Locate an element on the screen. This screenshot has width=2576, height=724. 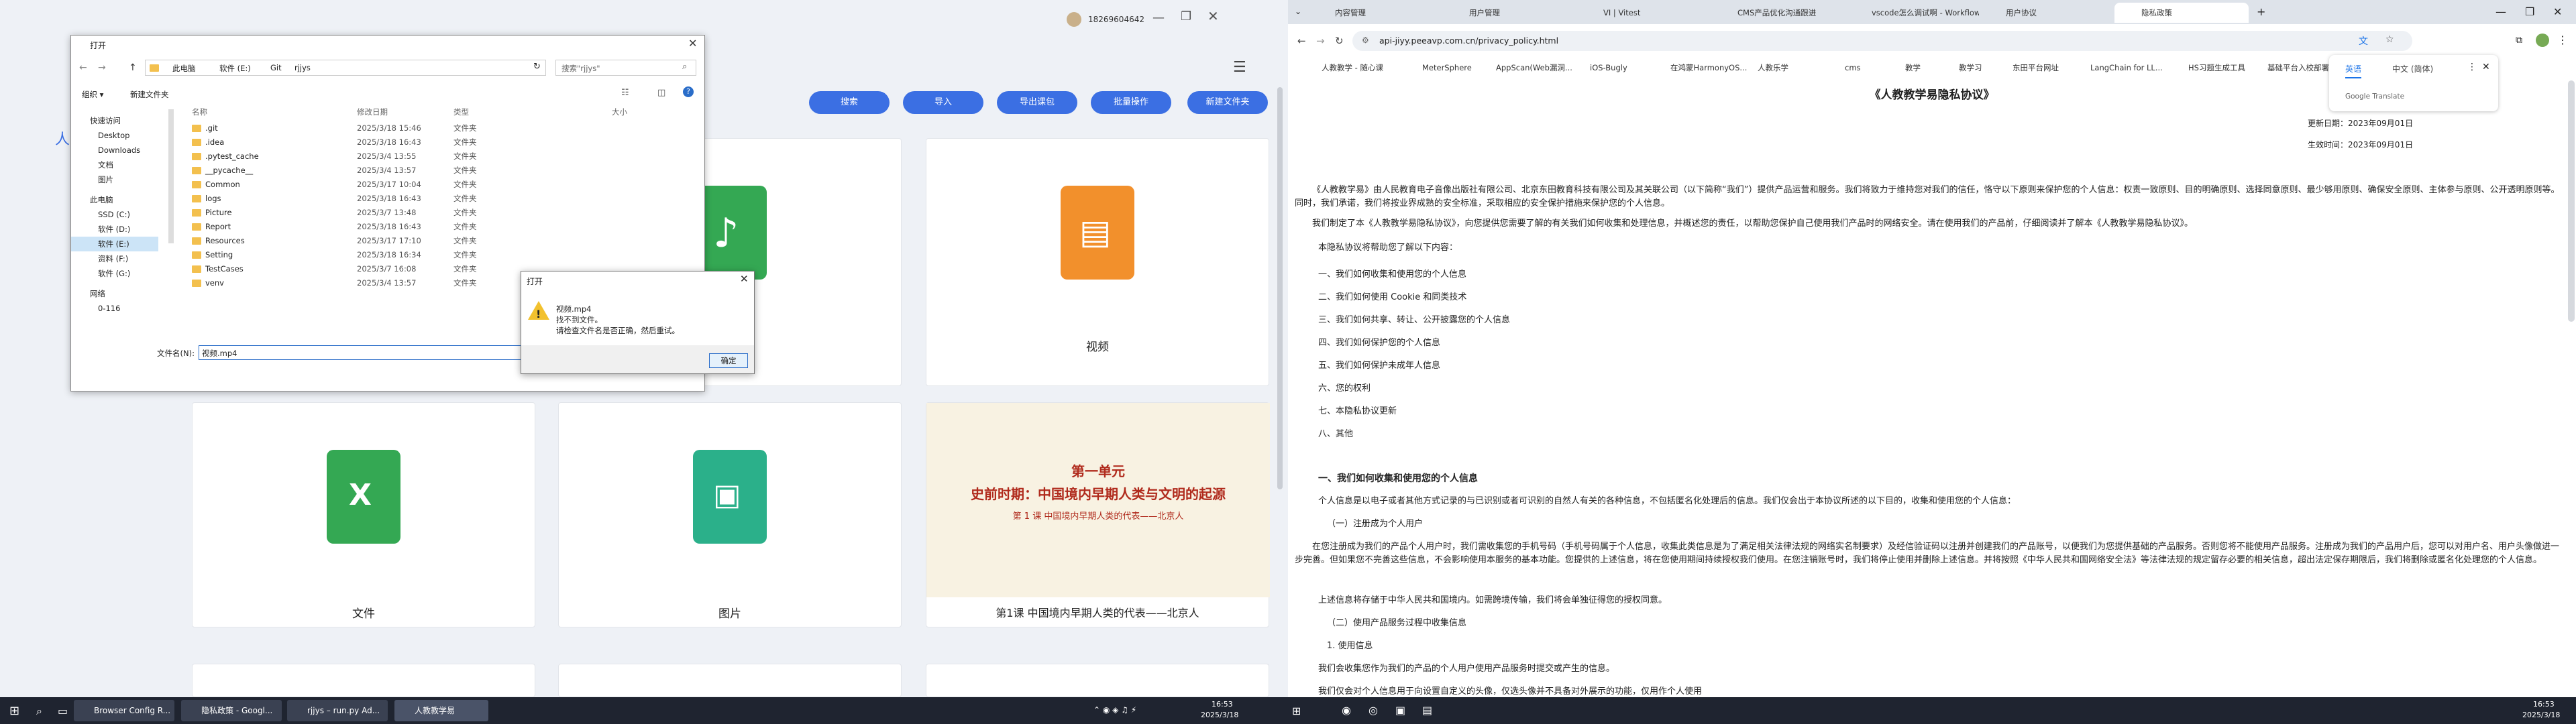
col-size: 大小 is located at coordinates (619, 112).